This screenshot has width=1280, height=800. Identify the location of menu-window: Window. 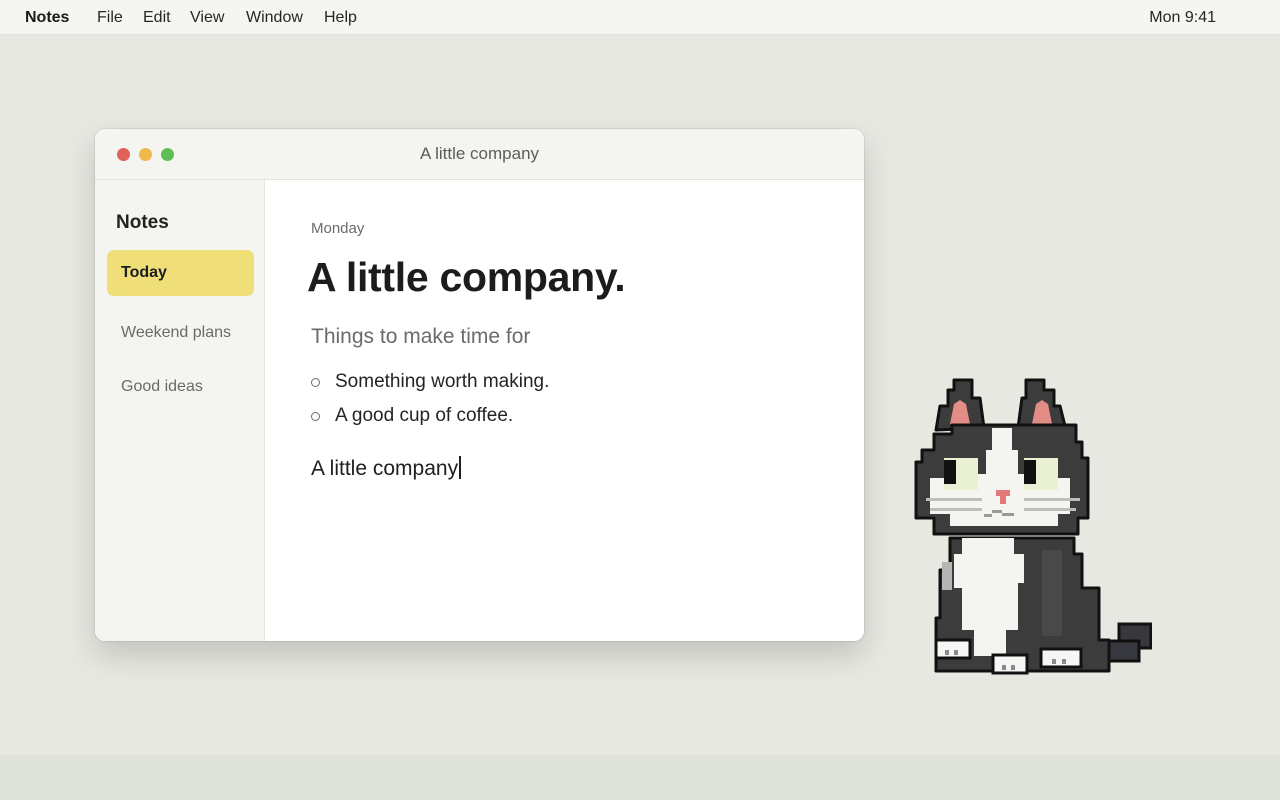
(274, 18).